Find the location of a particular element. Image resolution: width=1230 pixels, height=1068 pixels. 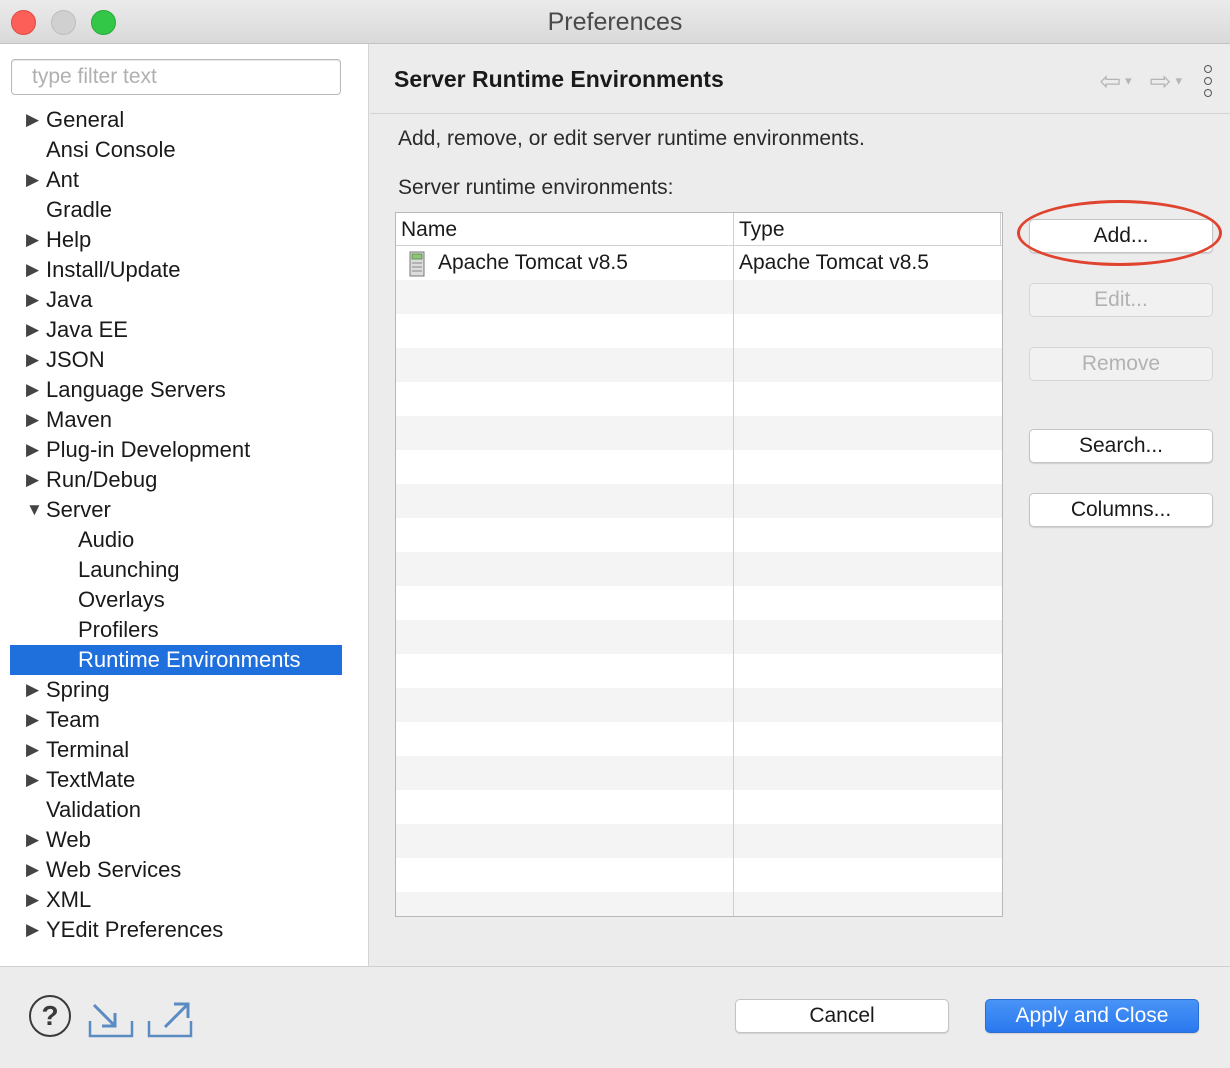

sidebar-item: ▶ Java is located at coordinates (176, 300).